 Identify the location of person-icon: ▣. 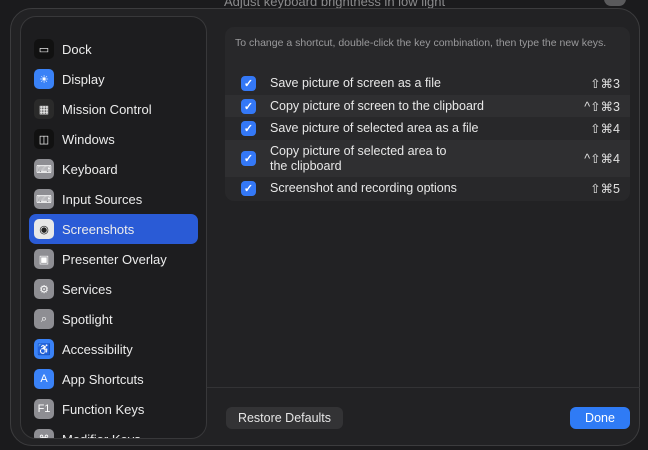
(44, 259).